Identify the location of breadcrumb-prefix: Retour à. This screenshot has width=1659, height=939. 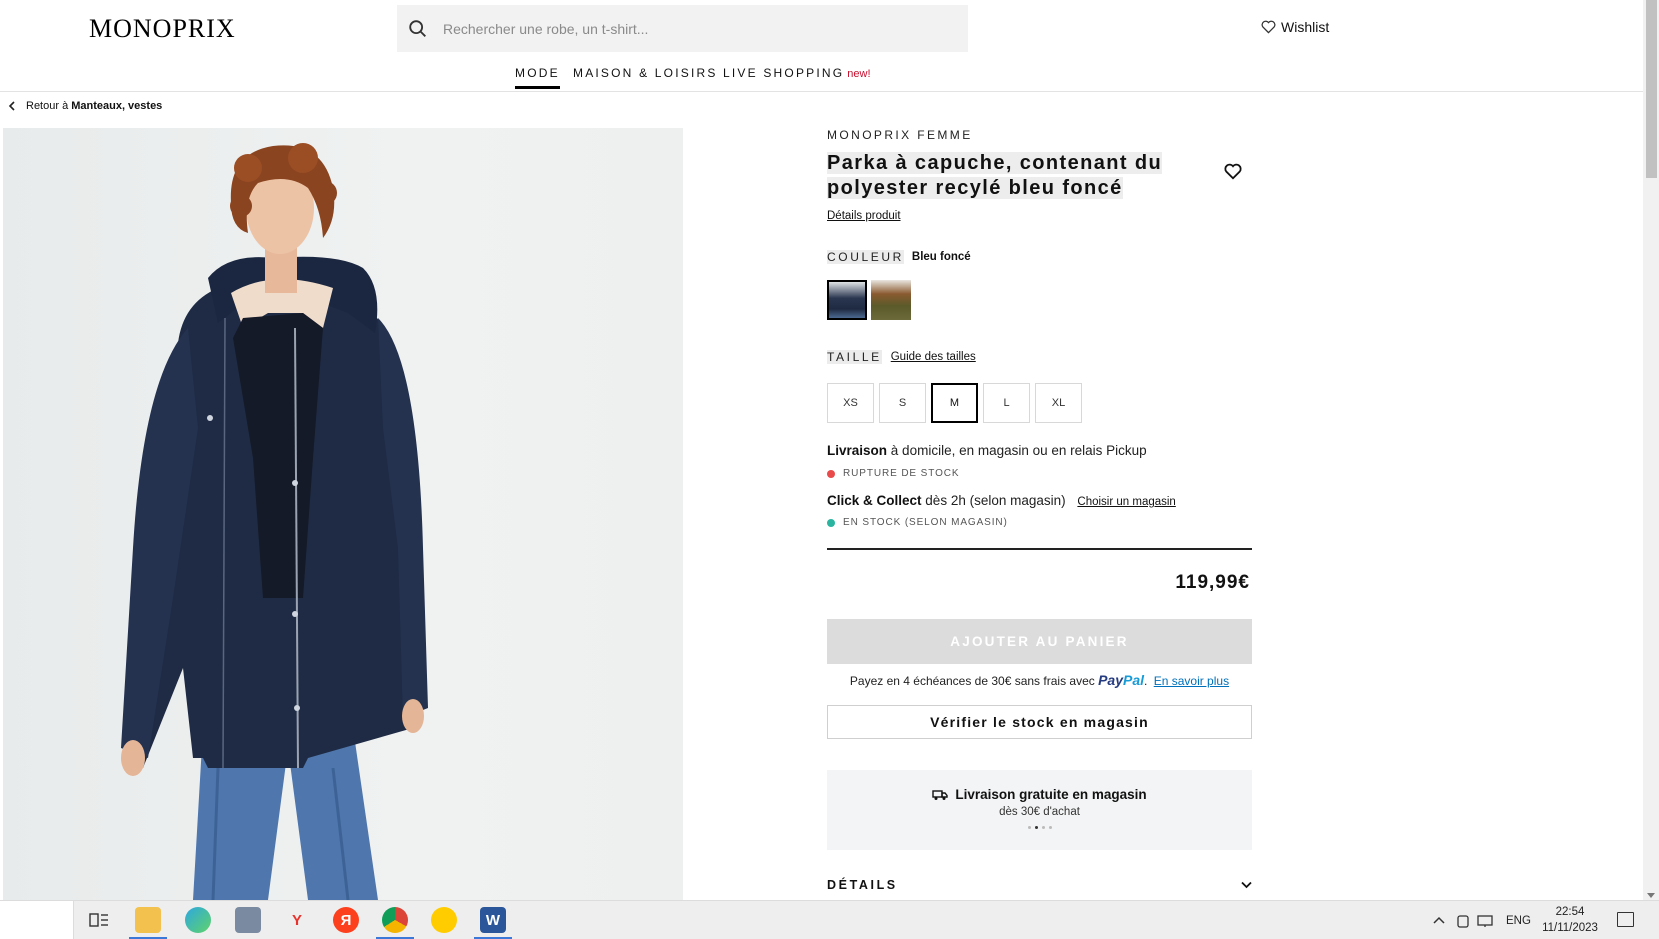
(47, 106).